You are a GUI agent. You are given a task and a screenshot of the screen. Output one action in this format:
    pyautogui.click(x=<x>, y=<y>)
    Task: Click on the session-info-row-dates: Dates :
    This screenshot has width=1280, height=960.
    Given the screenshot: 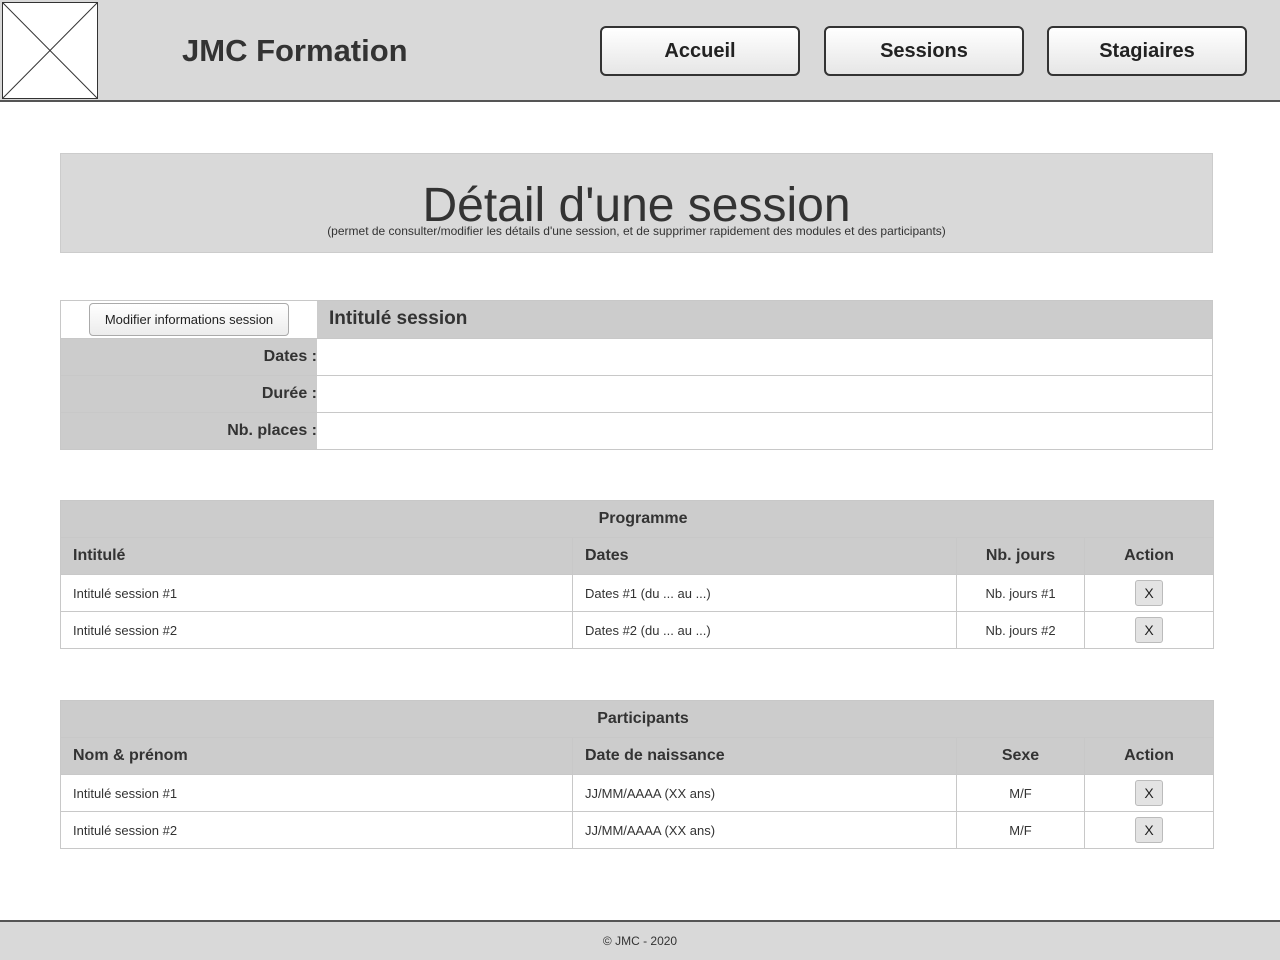 What is the action you would take?
    pyautogui.click(x=636, y=356)
    